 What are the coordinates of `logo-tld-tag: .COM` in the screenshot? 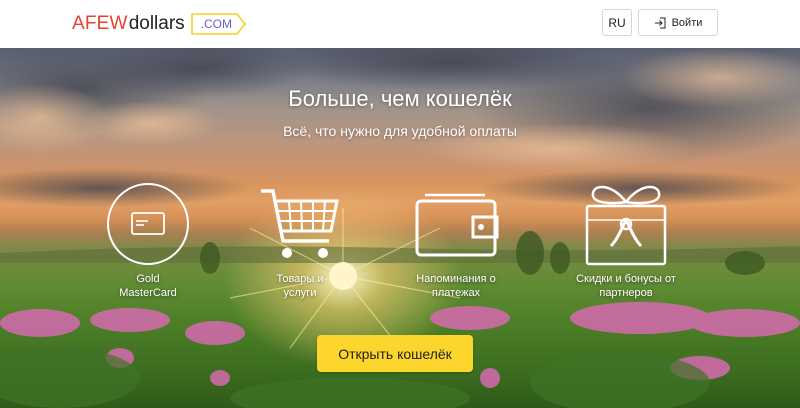 It's located at (219, 24).